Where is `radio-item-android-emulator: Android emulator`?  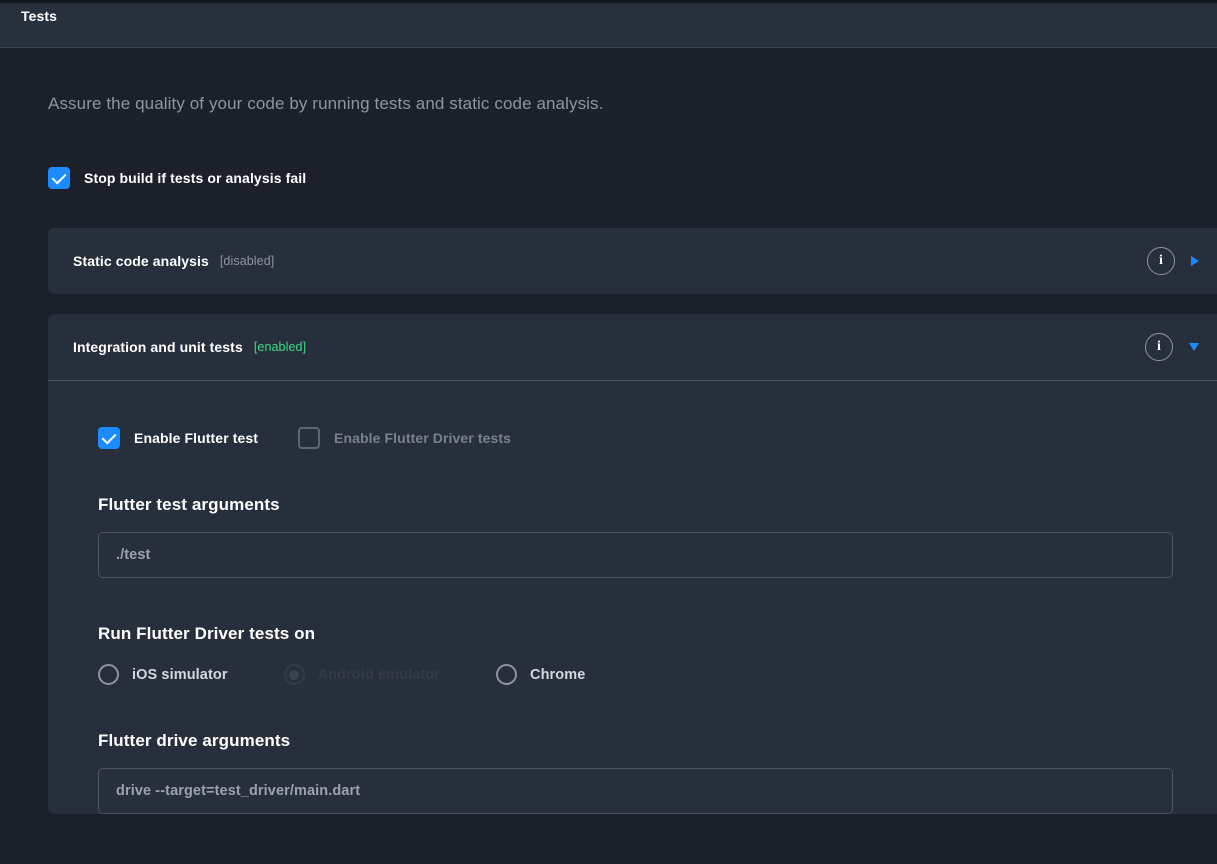 radio-item-android-emulator: Android emulator is located at coordinates (362, 674).